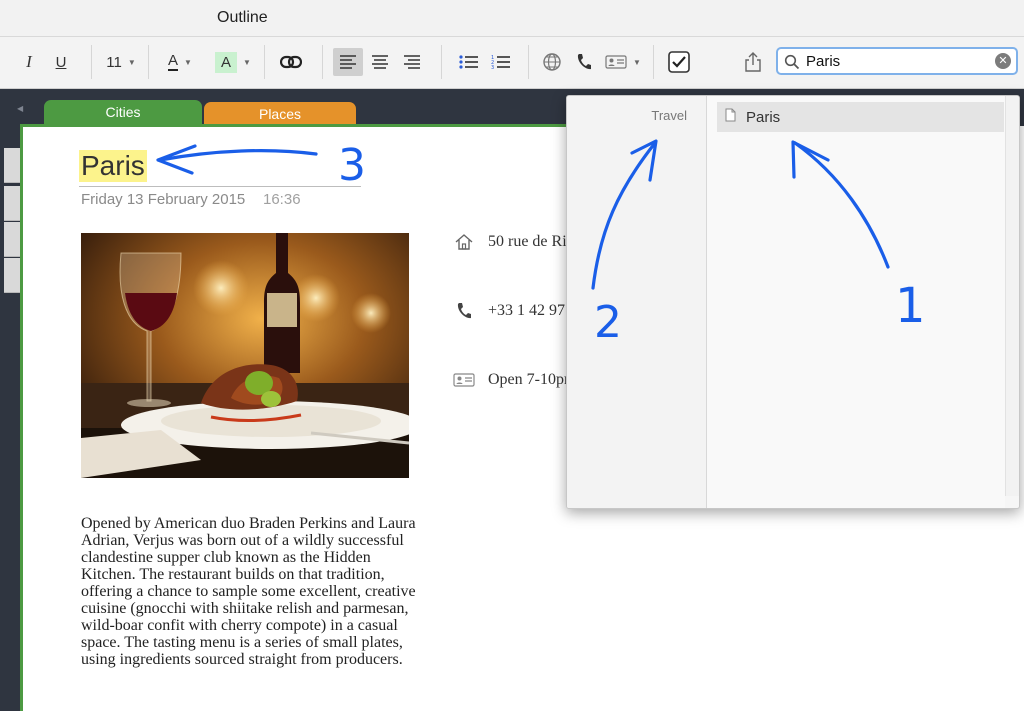 The height and width of the screenshot is (711, 1024). I want to click on restaurant-photo, so click(245, 355).